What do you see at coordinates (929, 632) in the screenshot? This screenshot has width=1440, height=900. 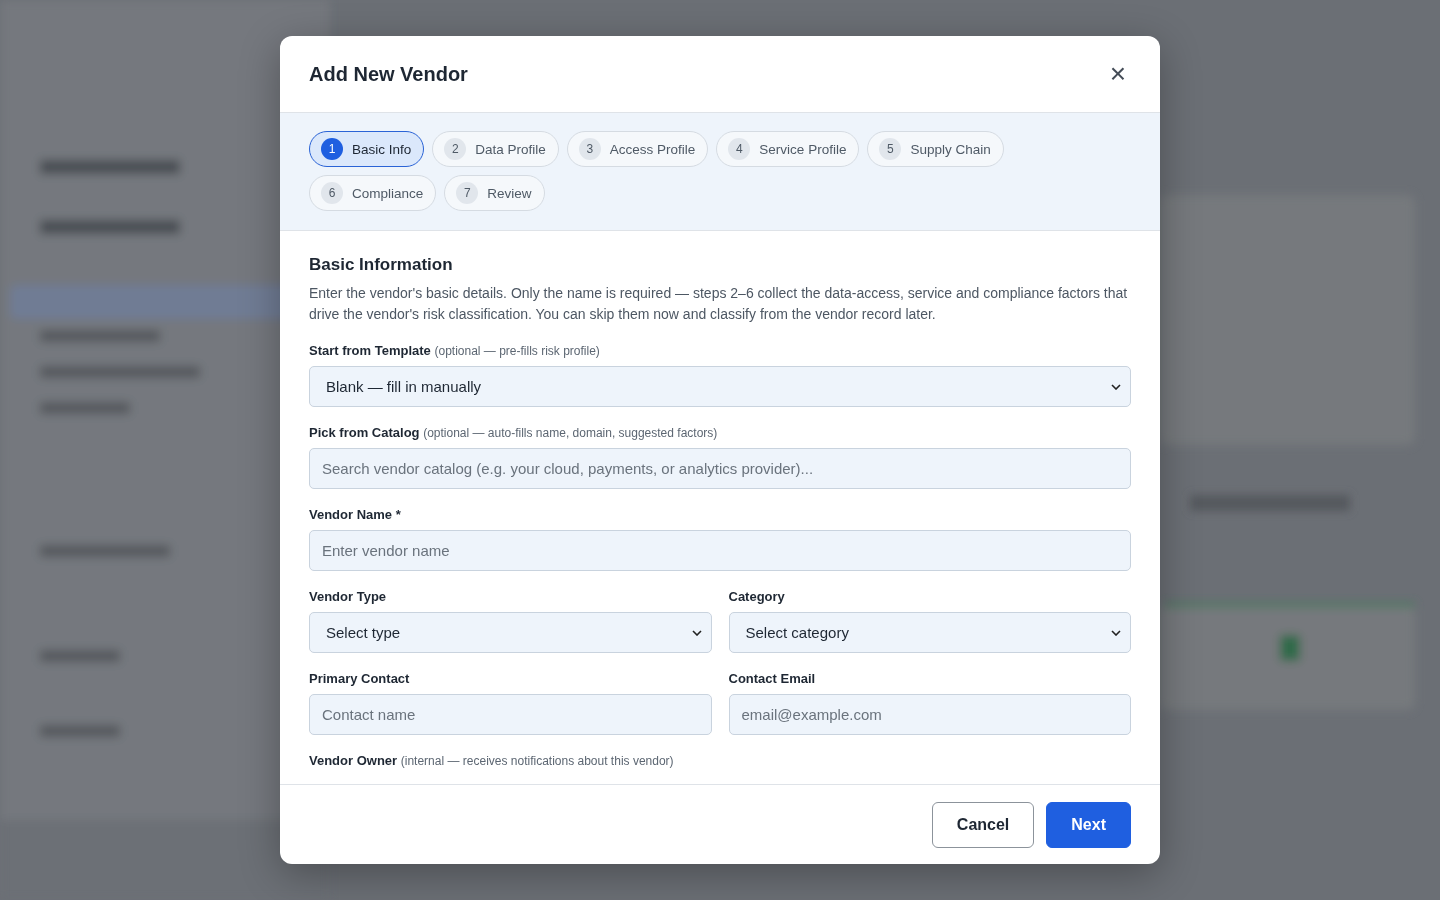 I see `select-field: Select category` at bounding box center [929, 632].